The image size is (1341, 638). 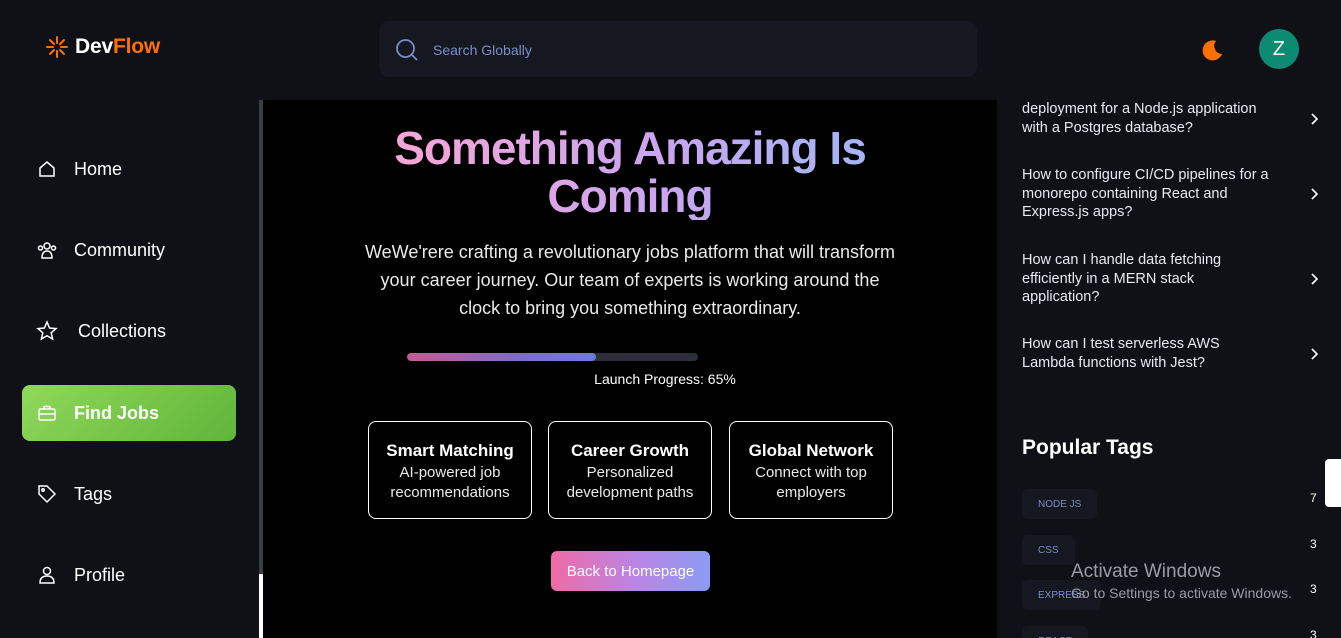 What do you see at coordinates (450, 450) in the screenshot?
I see `feature-title: Smart Matching` at bounding box center [450, 450].